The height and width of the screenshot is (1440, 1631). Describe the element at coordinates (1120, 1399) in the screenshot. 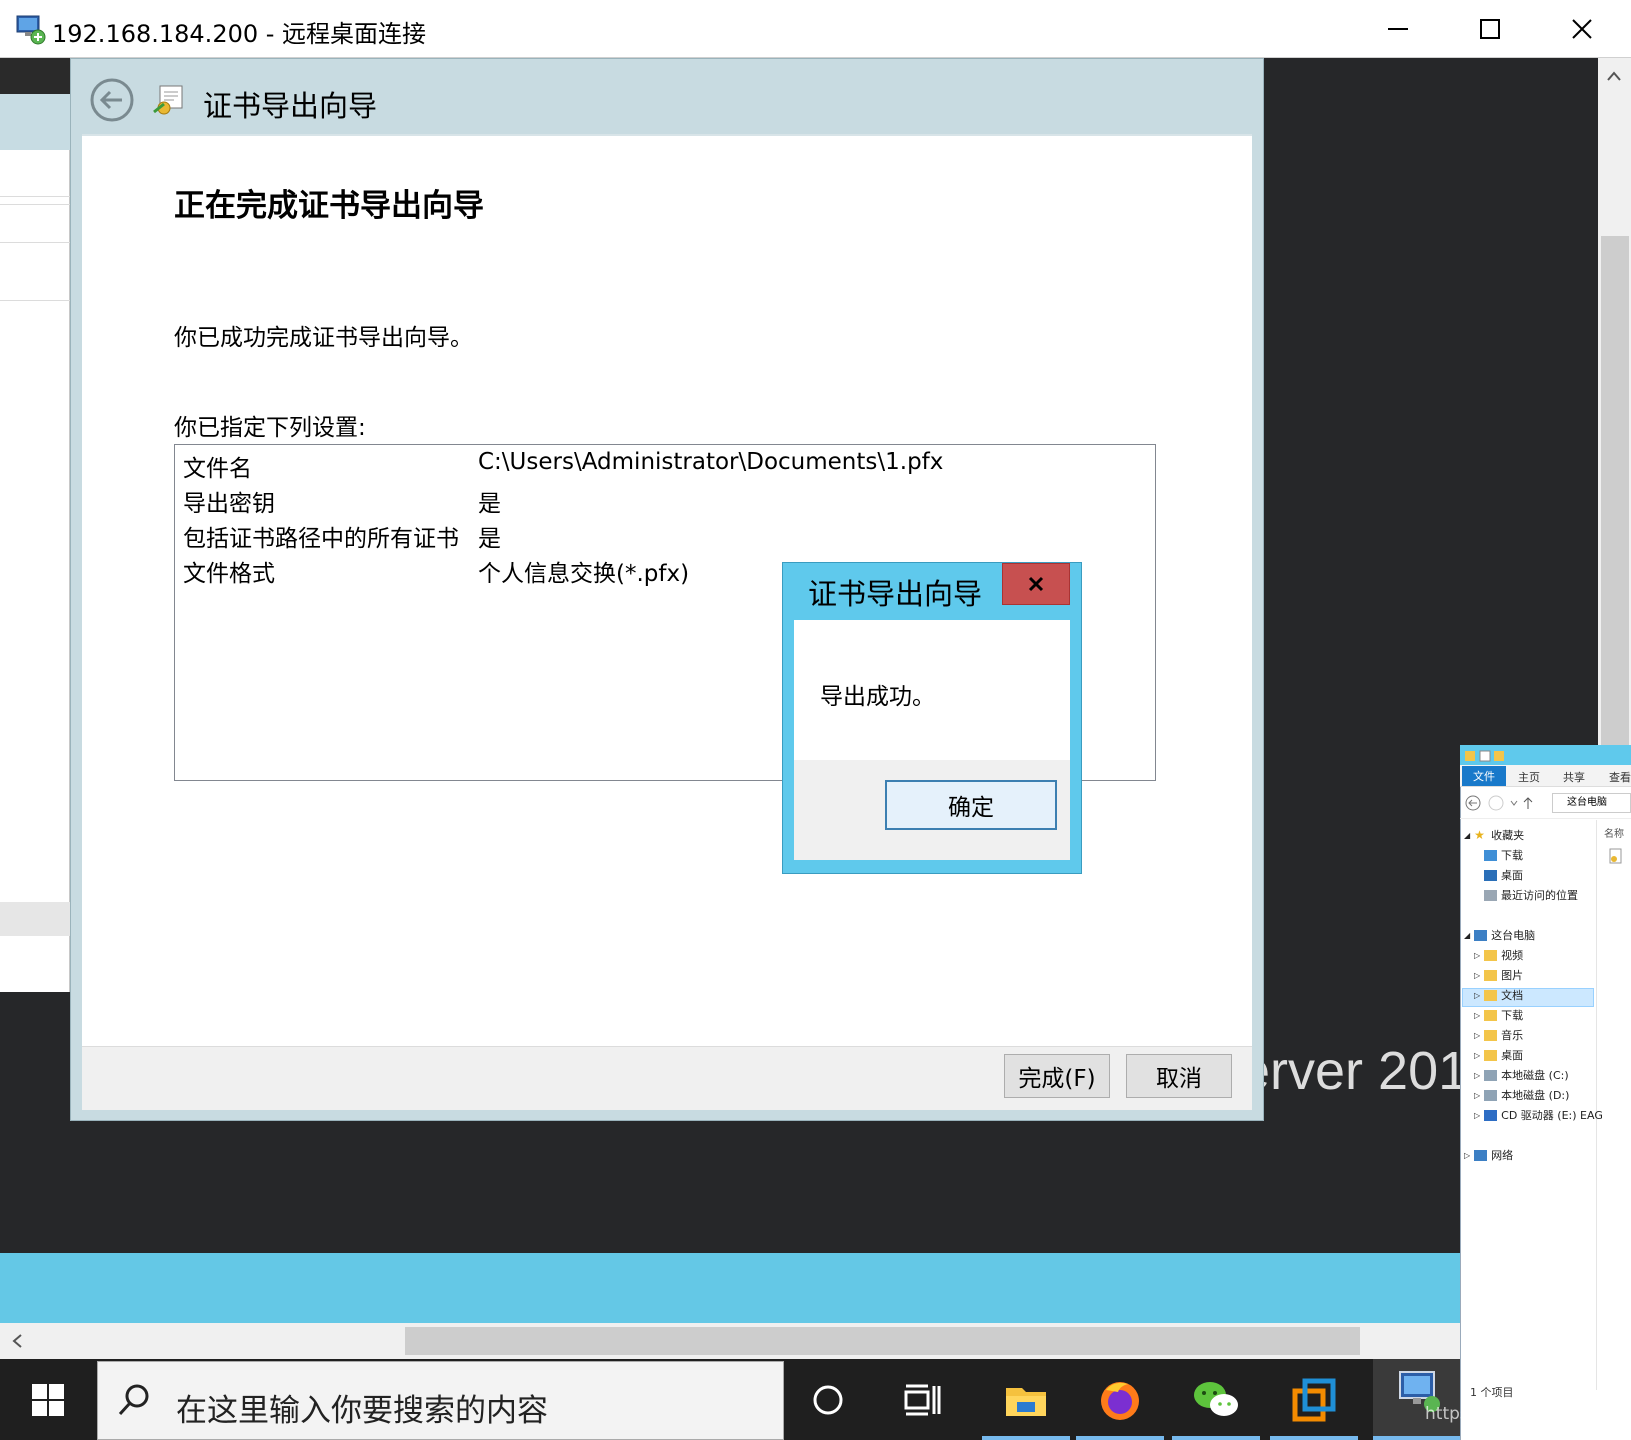

I see `firefox-taskbar-button` at that location.